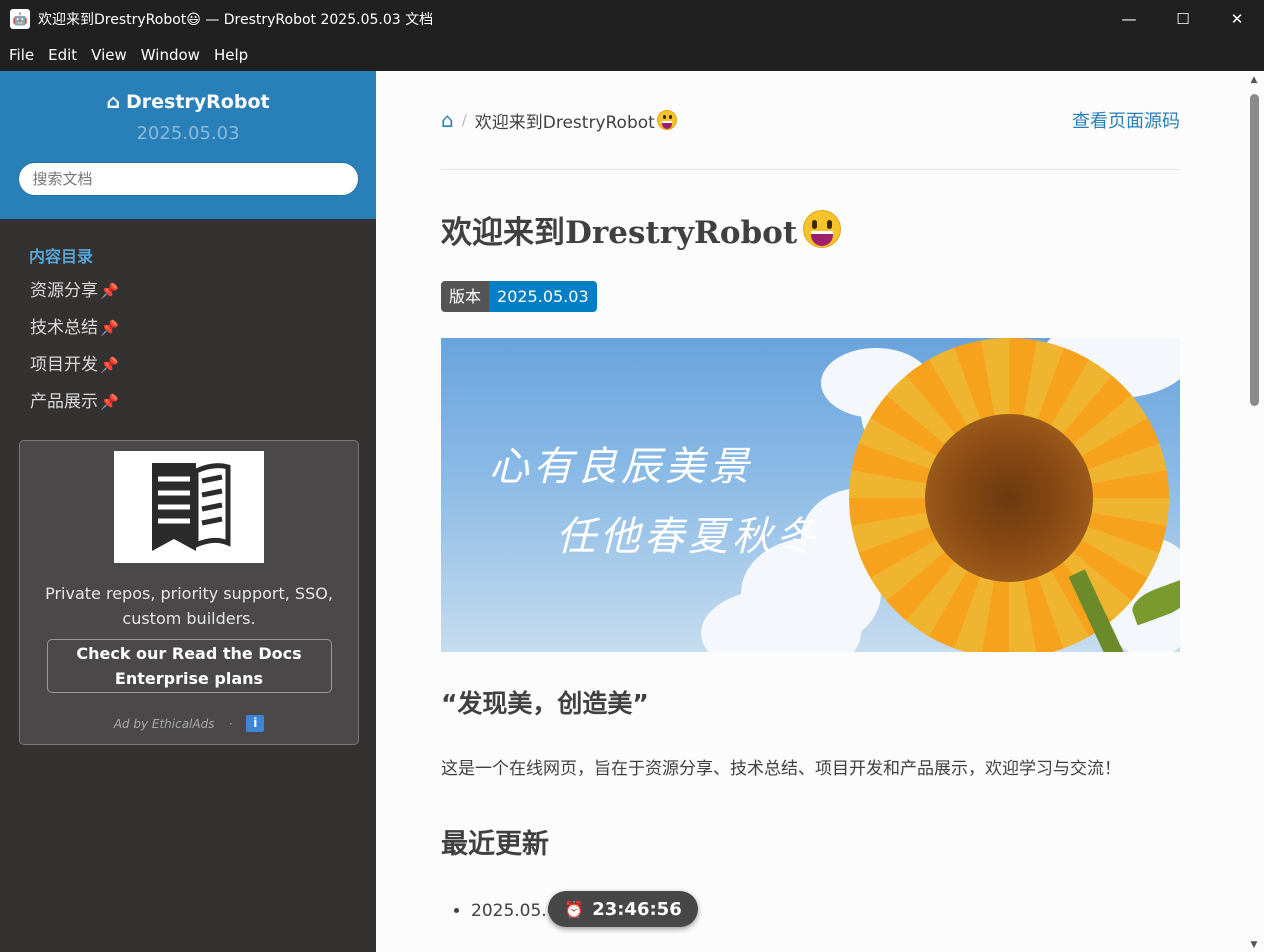 The height and width of the screenshot is (952, 1264). What do you see at coordinates (189, 666) in the screenshot?
I see `ad-cta-button: Check our Read the Docs Enterprise plans` at bounding box center [189, 666].